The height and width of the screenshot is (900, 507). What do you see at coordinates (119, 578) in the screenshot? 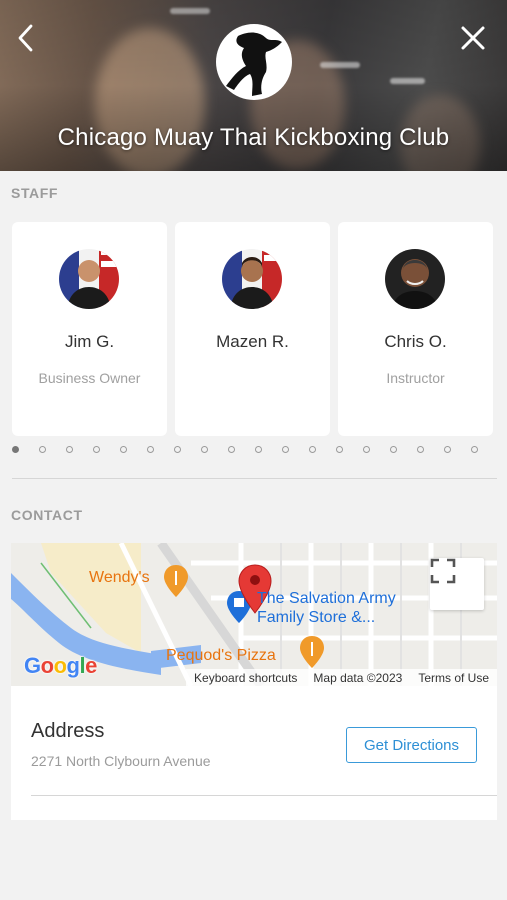
I see `map-place-wendys: Wendy's` at bounding box center [119, 578].